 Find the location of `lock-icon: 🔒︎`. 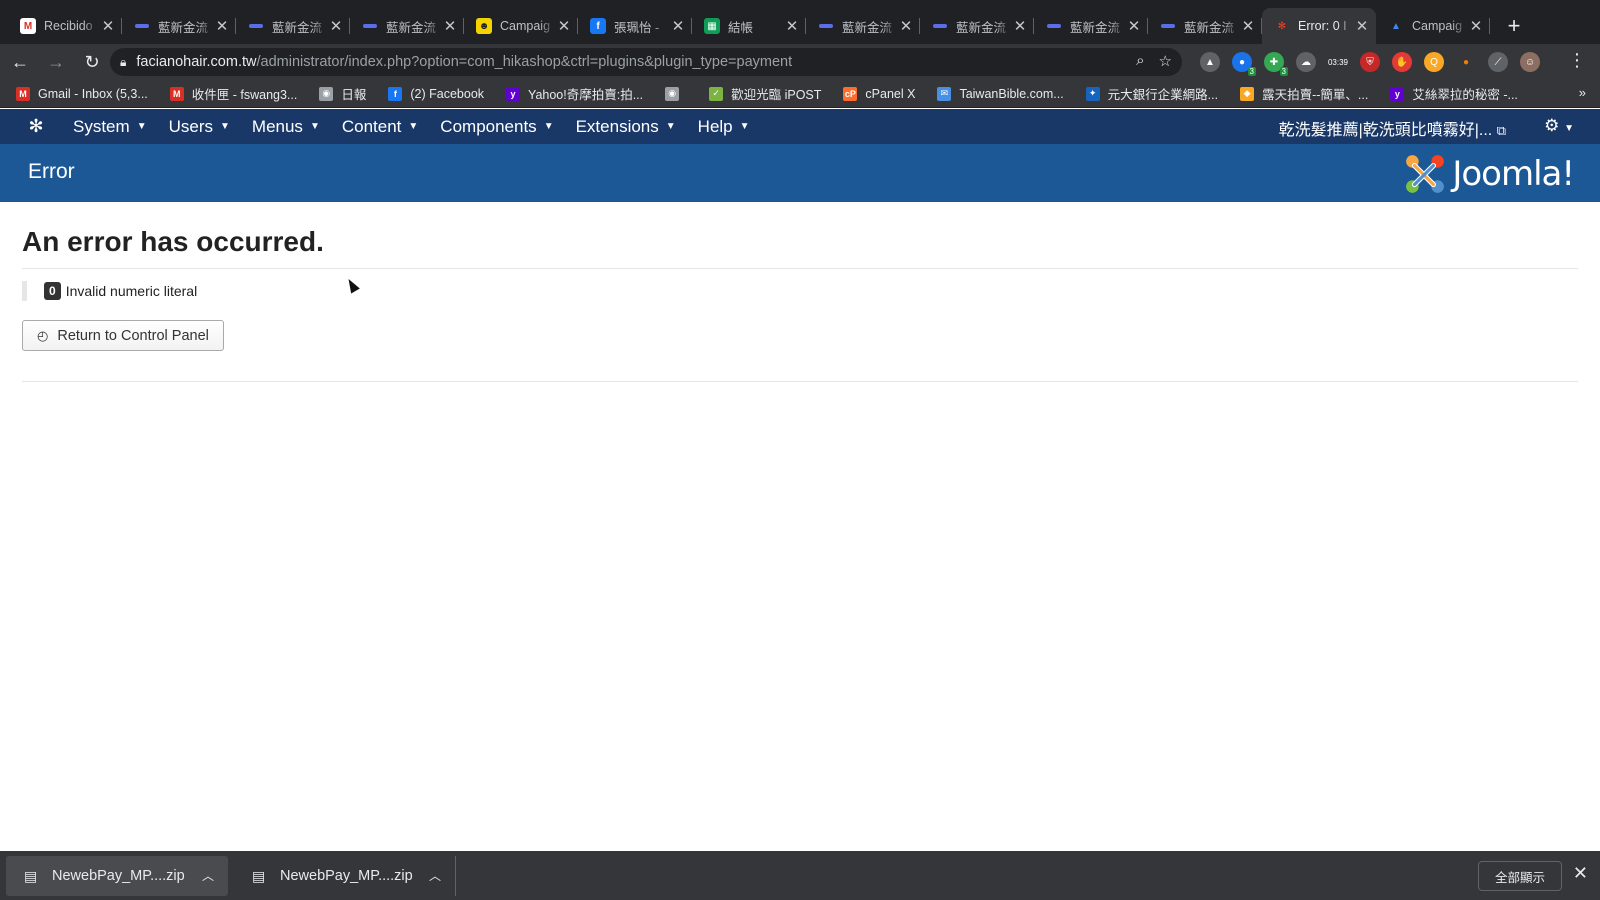

lock-icon: 🔒︎ is located at coordinates (123, 62).